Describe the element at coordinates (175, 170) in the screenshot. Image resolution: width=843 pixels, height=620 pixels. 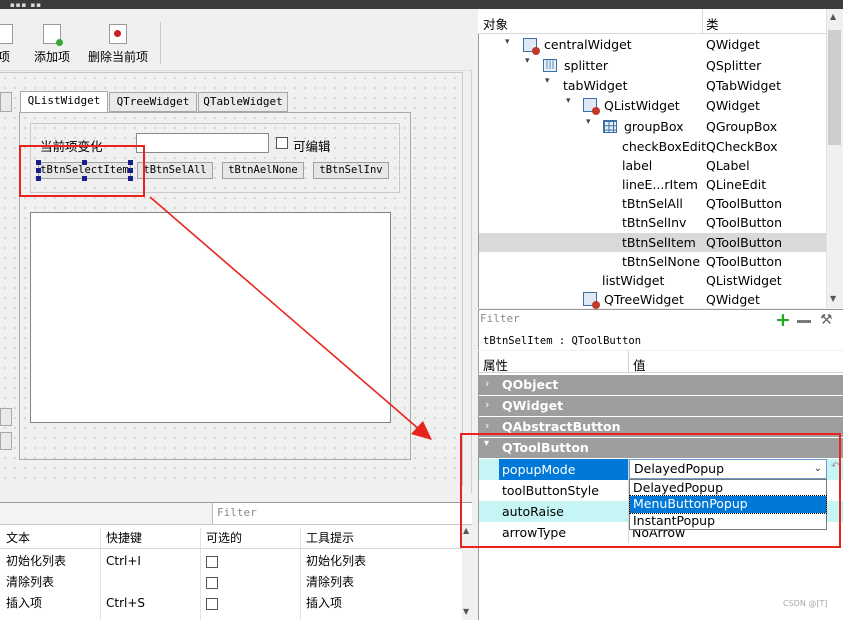
I see `tbtn-sel-all: tBtnSelAll` at that location.